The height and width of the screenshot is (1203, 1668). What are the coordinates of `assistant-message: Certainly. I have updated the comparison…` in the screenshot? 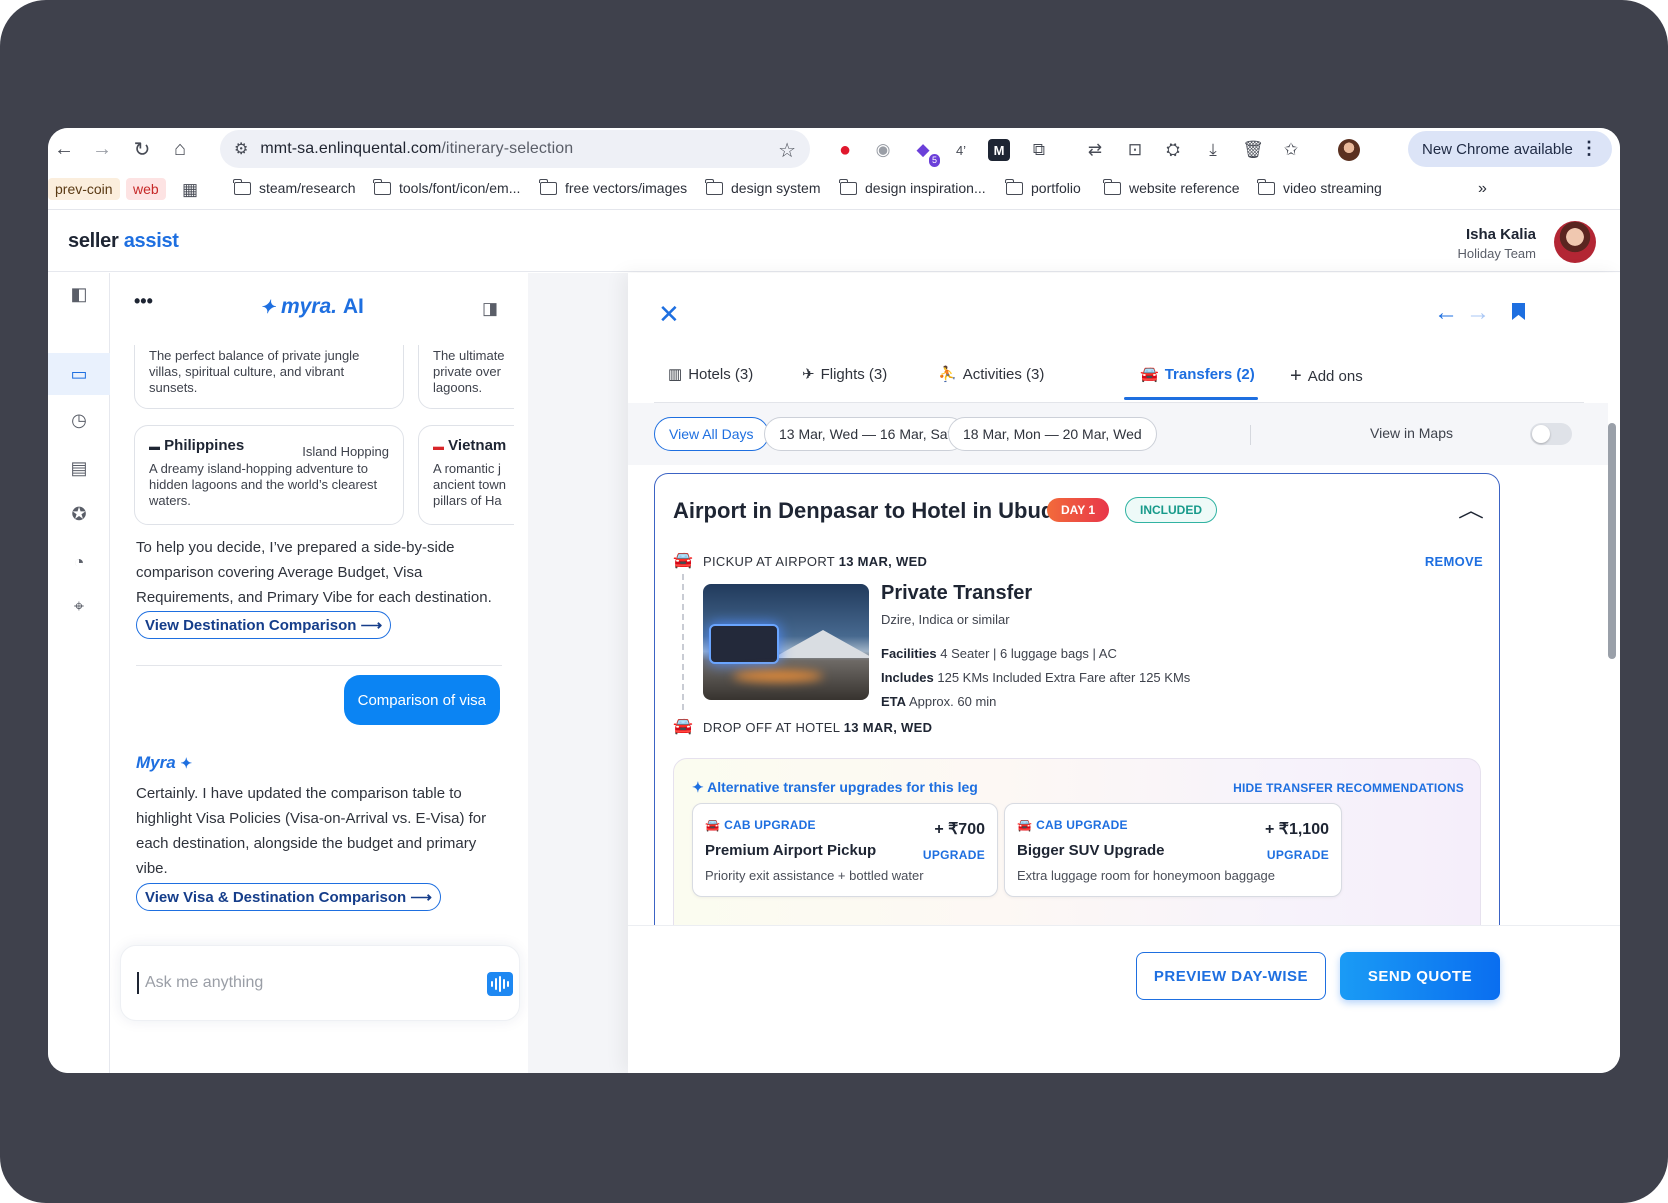 It's located at (311, 831).